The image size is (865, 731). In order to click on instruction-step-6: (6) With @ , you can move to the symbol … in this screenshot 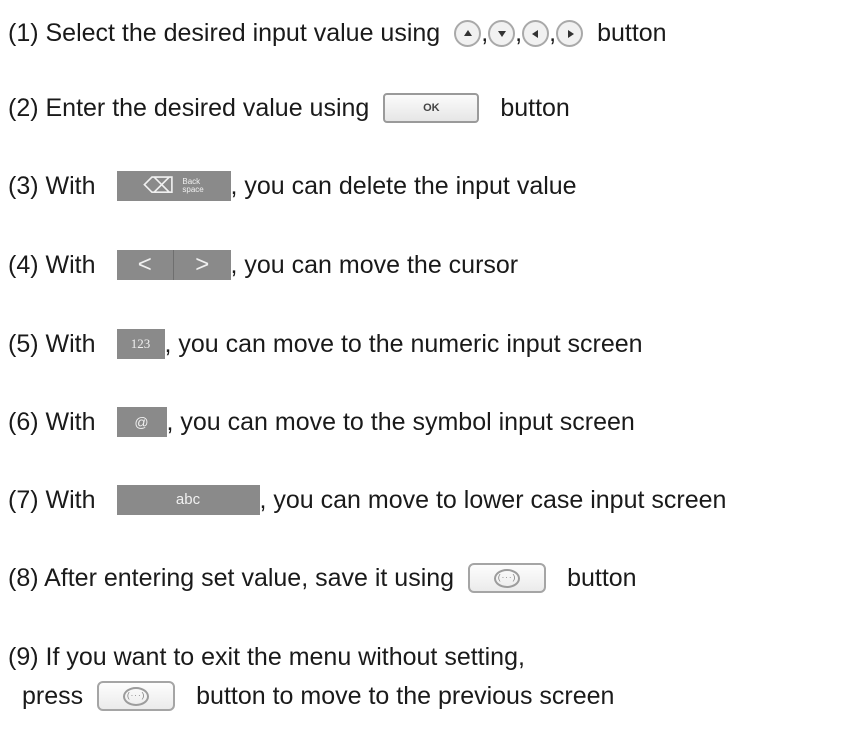, I will do `click(321, 422)`.